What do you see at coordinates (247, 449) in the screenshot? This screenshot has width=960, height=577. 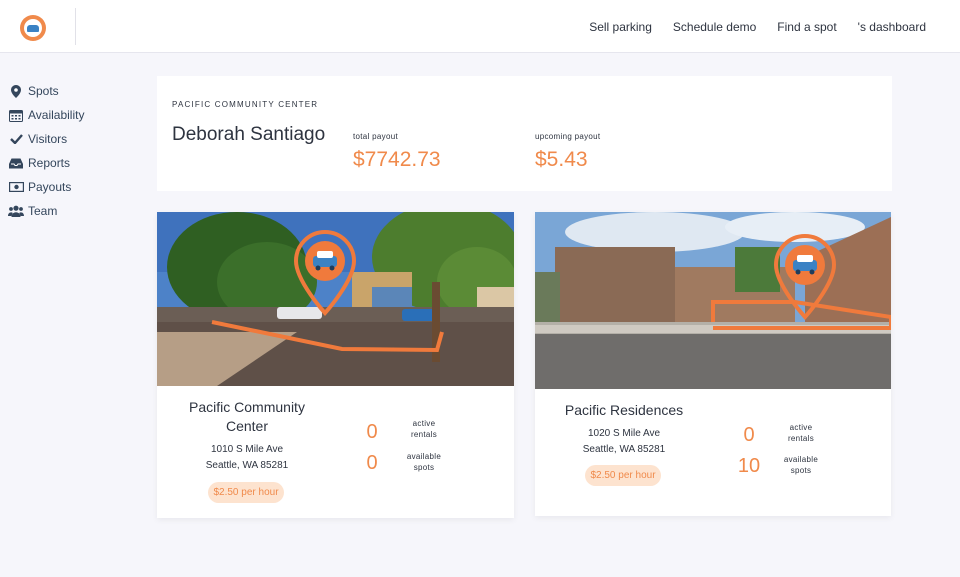 I see `address-line-1: 1010 S Mile Ave` at bounding box center [247, 449].